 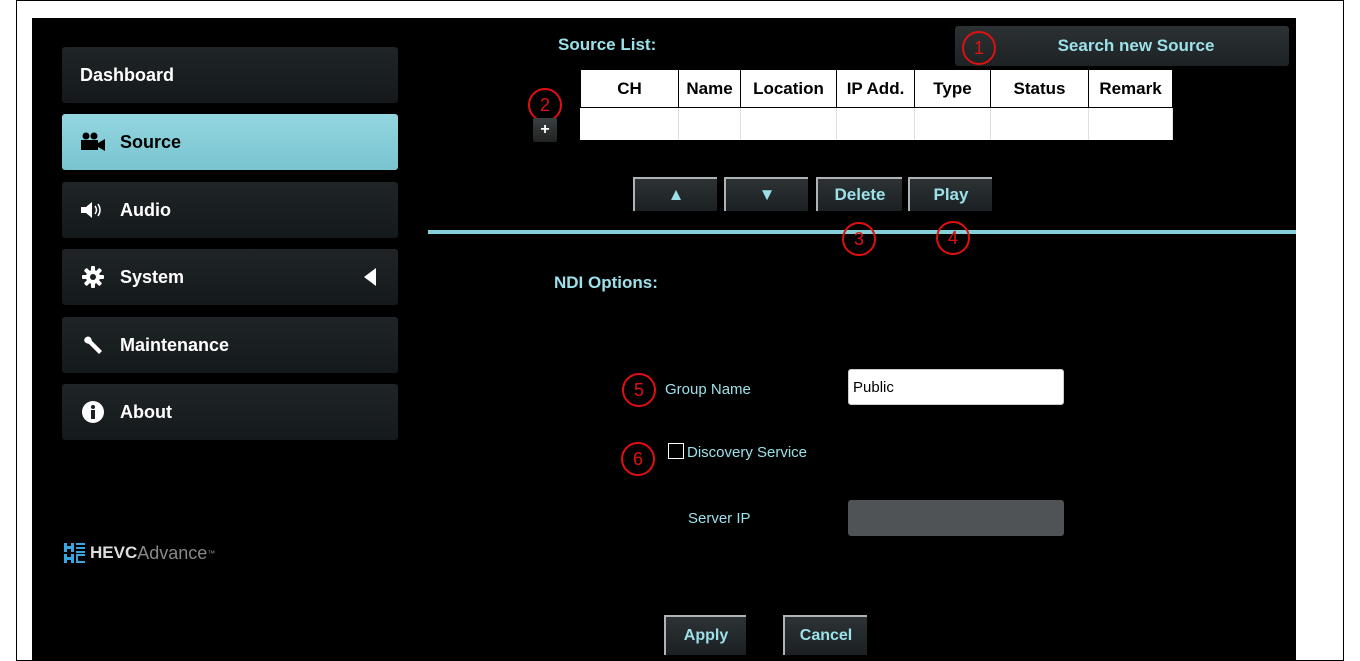 I want to click on column-header-type: Type, so click(x=952, y=88).